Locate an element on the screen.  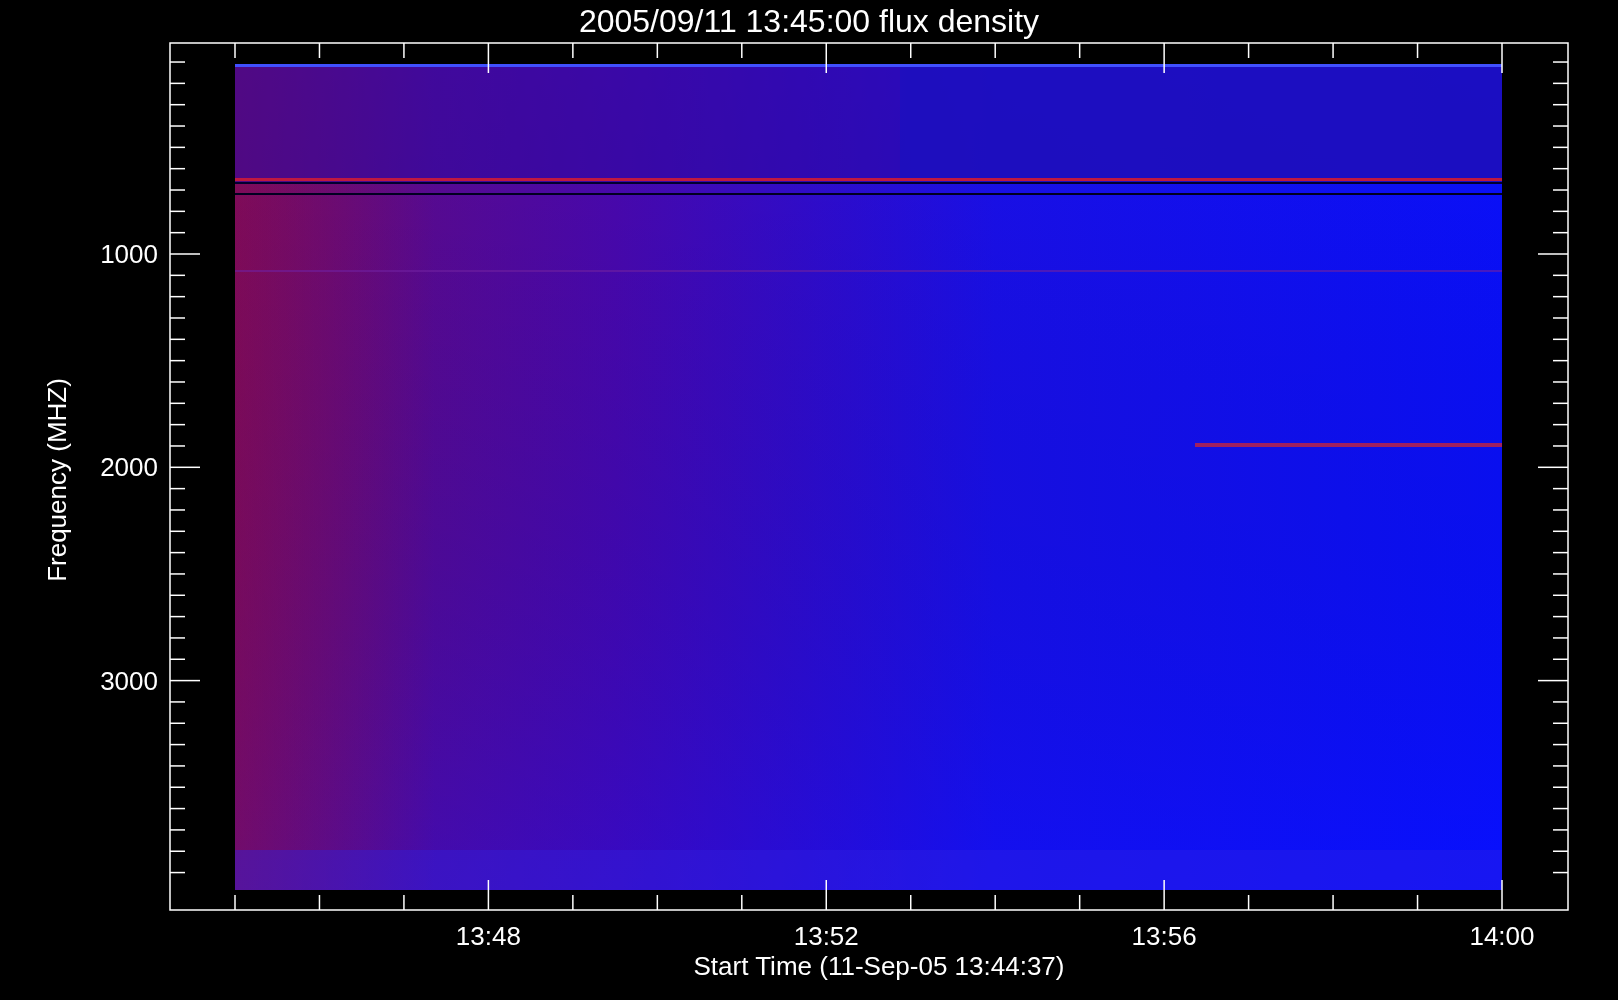
tick-label: 3000 is located at coordinates (129, 680).